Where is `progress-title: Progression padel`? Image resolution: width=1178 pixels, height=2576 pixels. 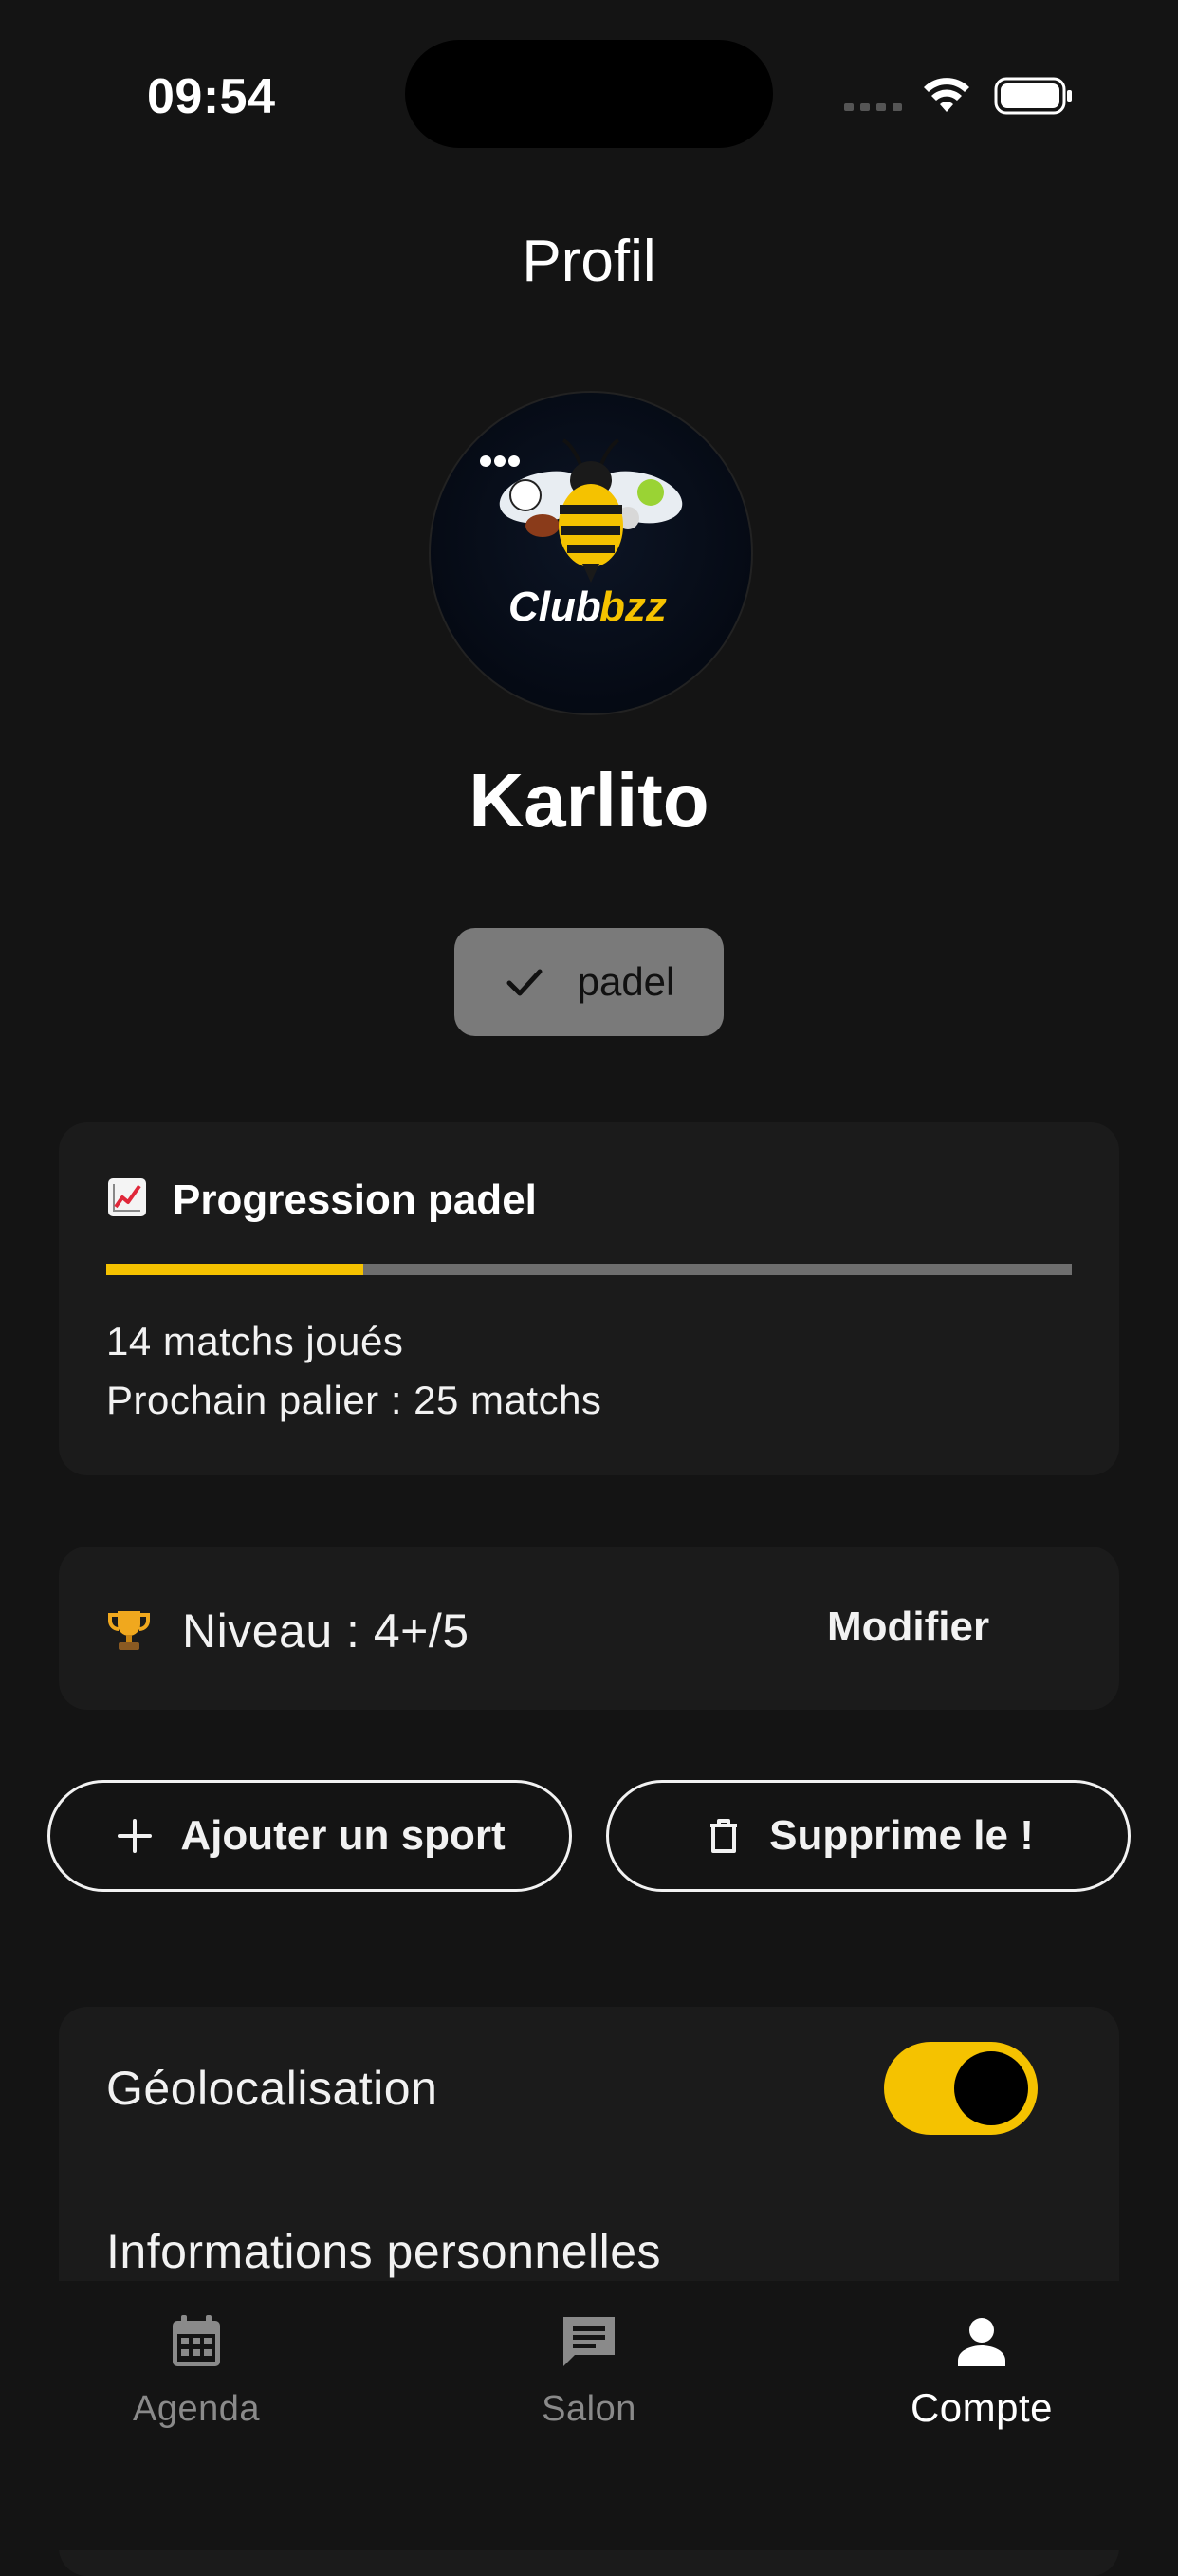 progress-title: Progression padel is located at coordinates (355, 1200).